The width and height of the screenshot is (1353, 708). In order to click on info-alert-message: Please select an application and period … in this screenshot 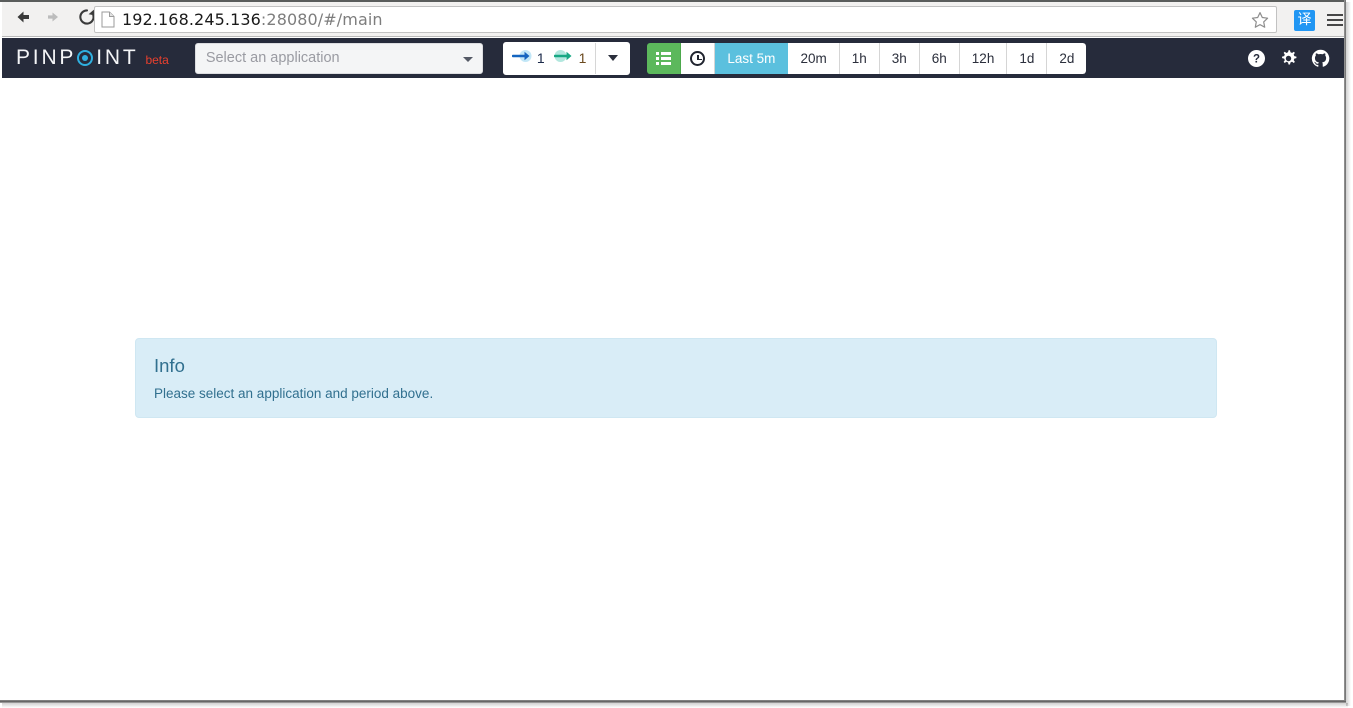, I will do `click(294, 393)`.